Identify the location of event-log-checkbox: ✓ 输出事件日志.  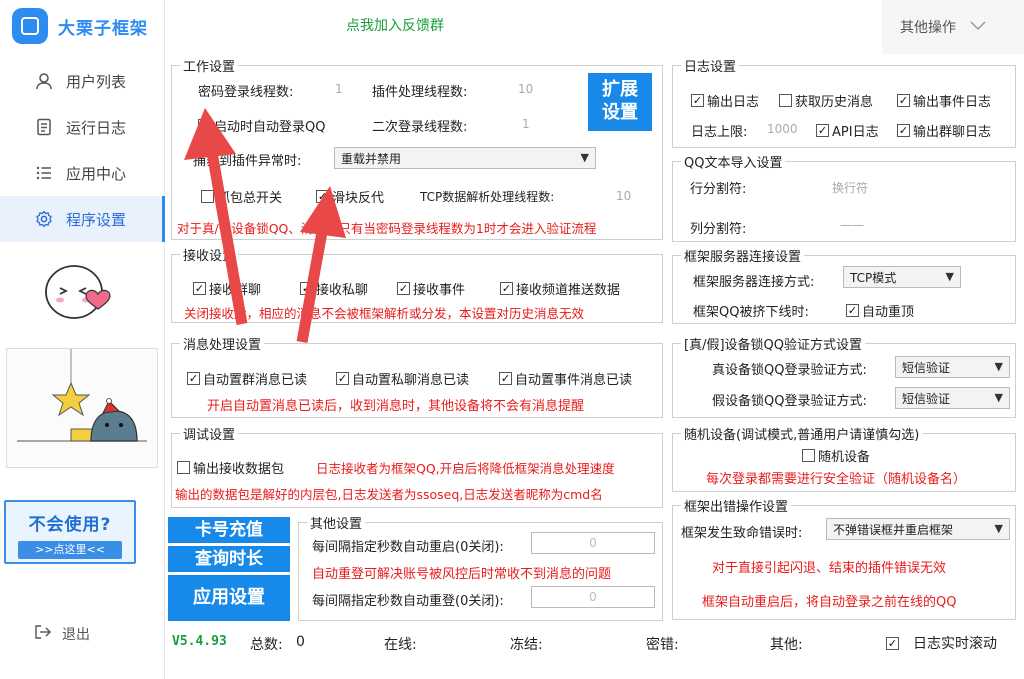
(944, 100).